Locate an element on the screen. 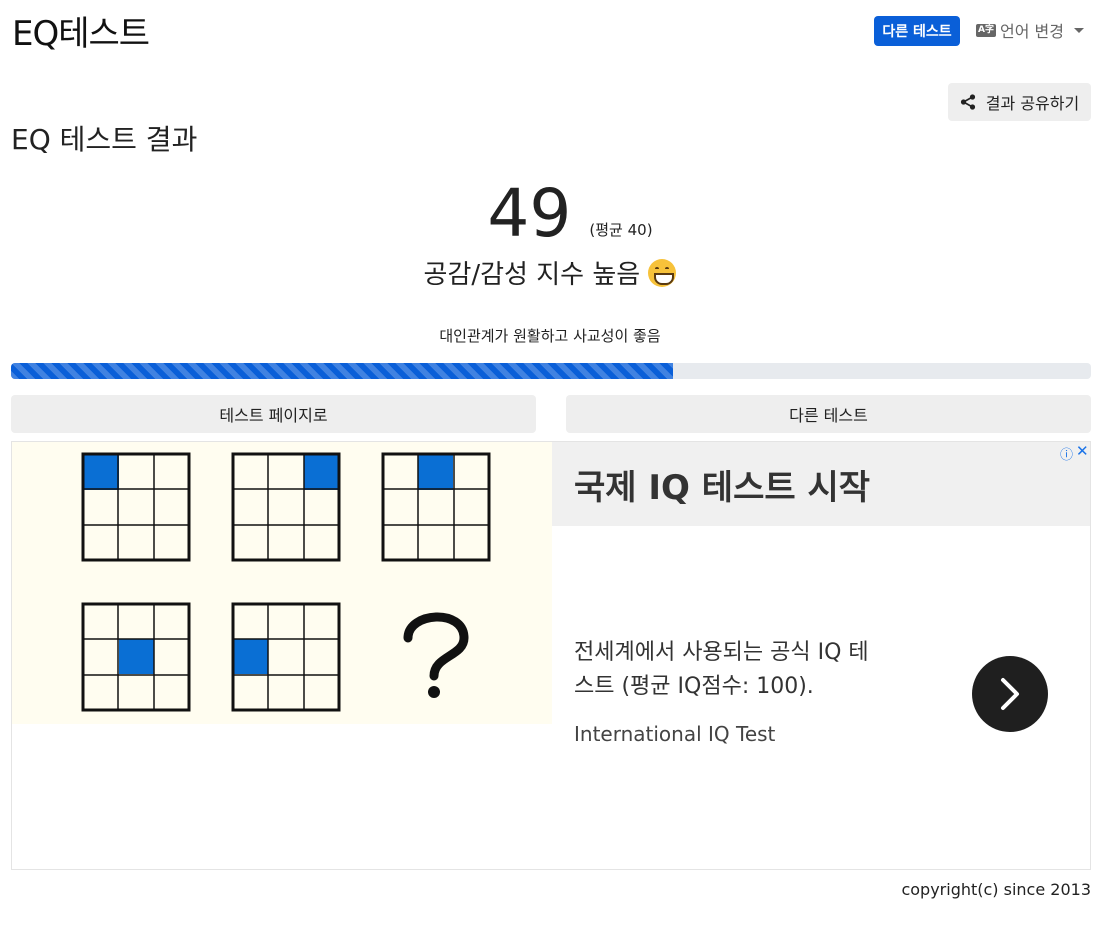 The height and width of the screenshot is (933, 1100). ad-title: 국제 IQ 테스트 시작 is located at coordinates (722, 484).